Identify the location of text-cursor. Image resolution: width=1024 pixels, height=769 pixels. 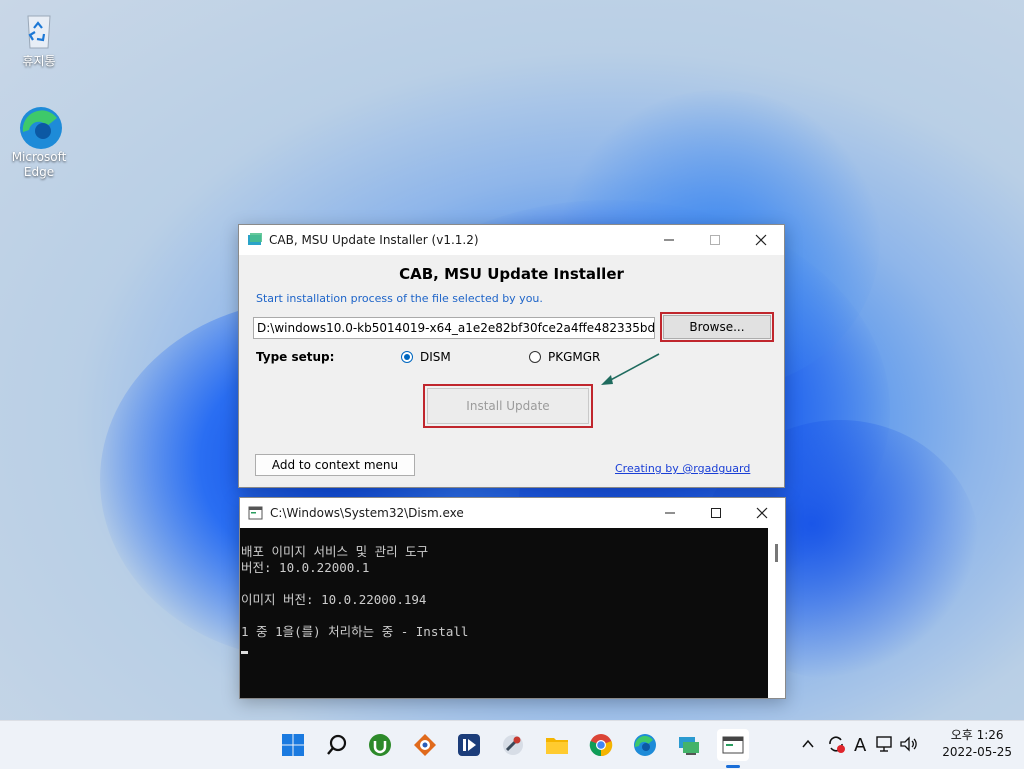
(244, 652).